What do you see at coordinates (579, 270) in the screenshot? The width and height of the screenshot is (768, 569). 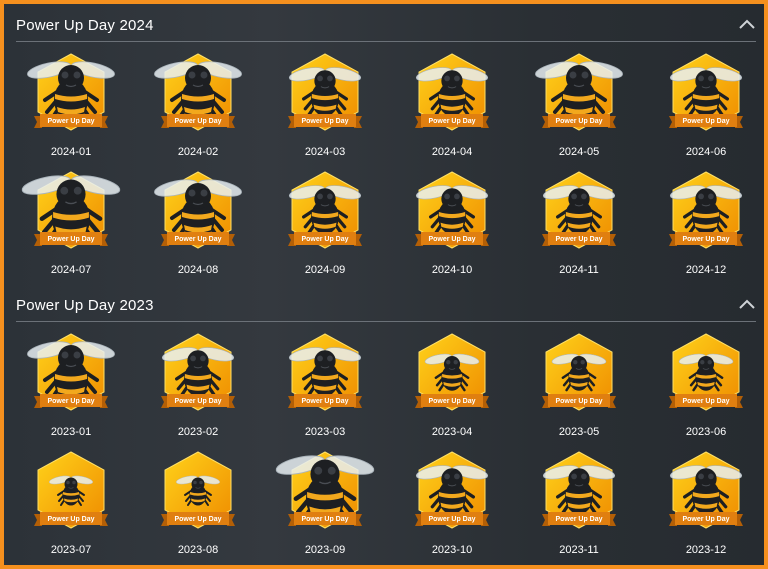 I see `badge-label: 2024-11` at bounding box center [579, 270].